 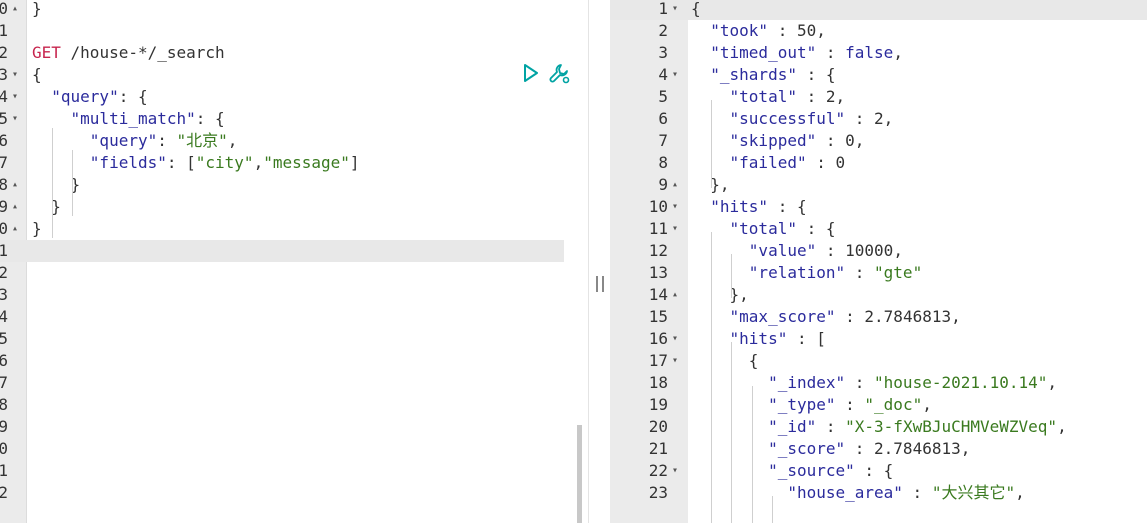 What do you see at coordinates (806, 273) in the screenshot?
I see `code-text: "relation" : "gte"` at bounding box center [806, 273].